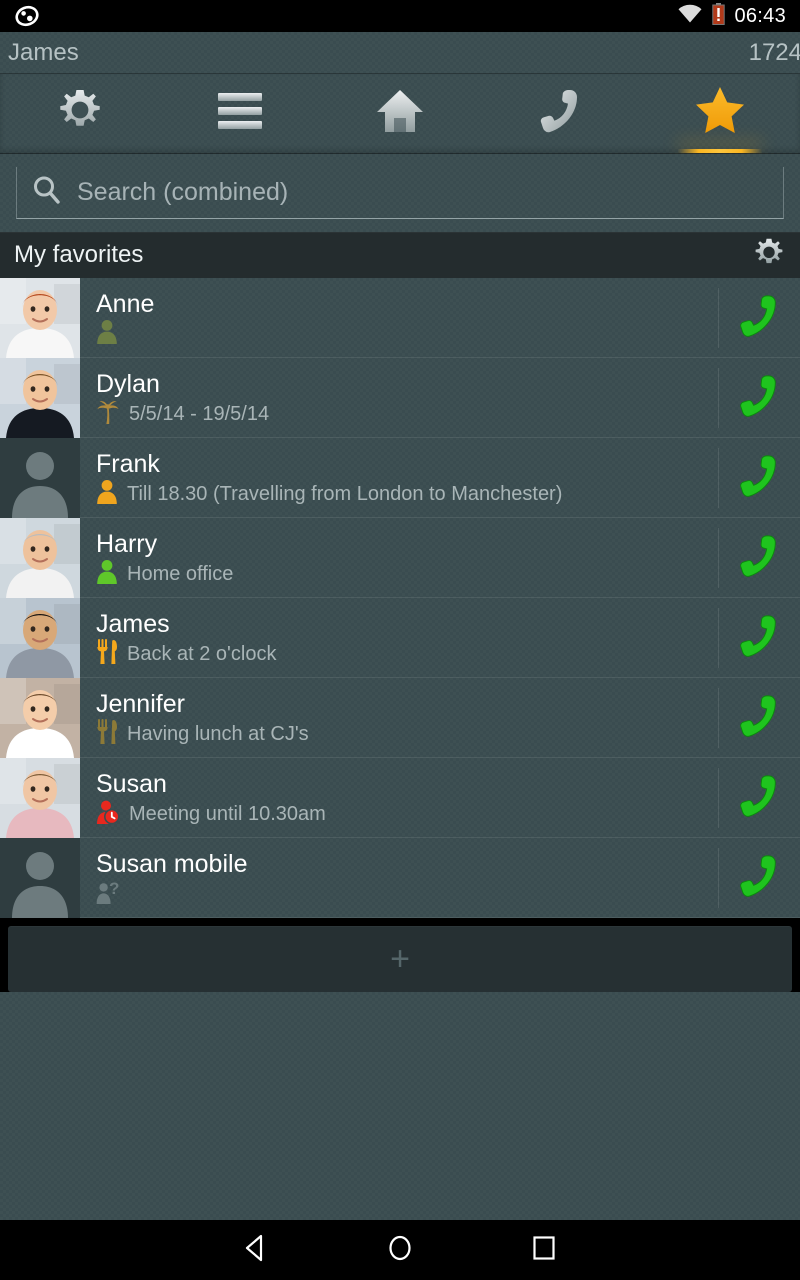 The image size is (800, 1280). I want to click on contact-info: Susan mobile?, so click(399, 878).